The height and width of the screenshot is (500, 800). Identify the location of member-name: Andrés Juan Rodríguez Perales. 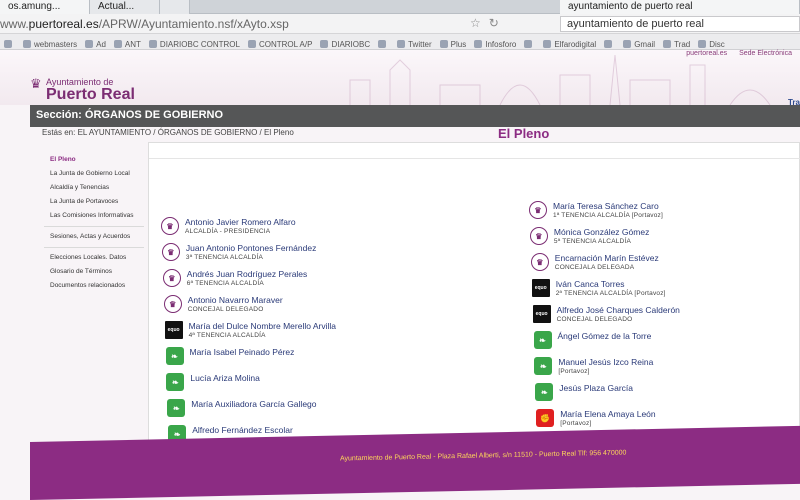
(247, 274).